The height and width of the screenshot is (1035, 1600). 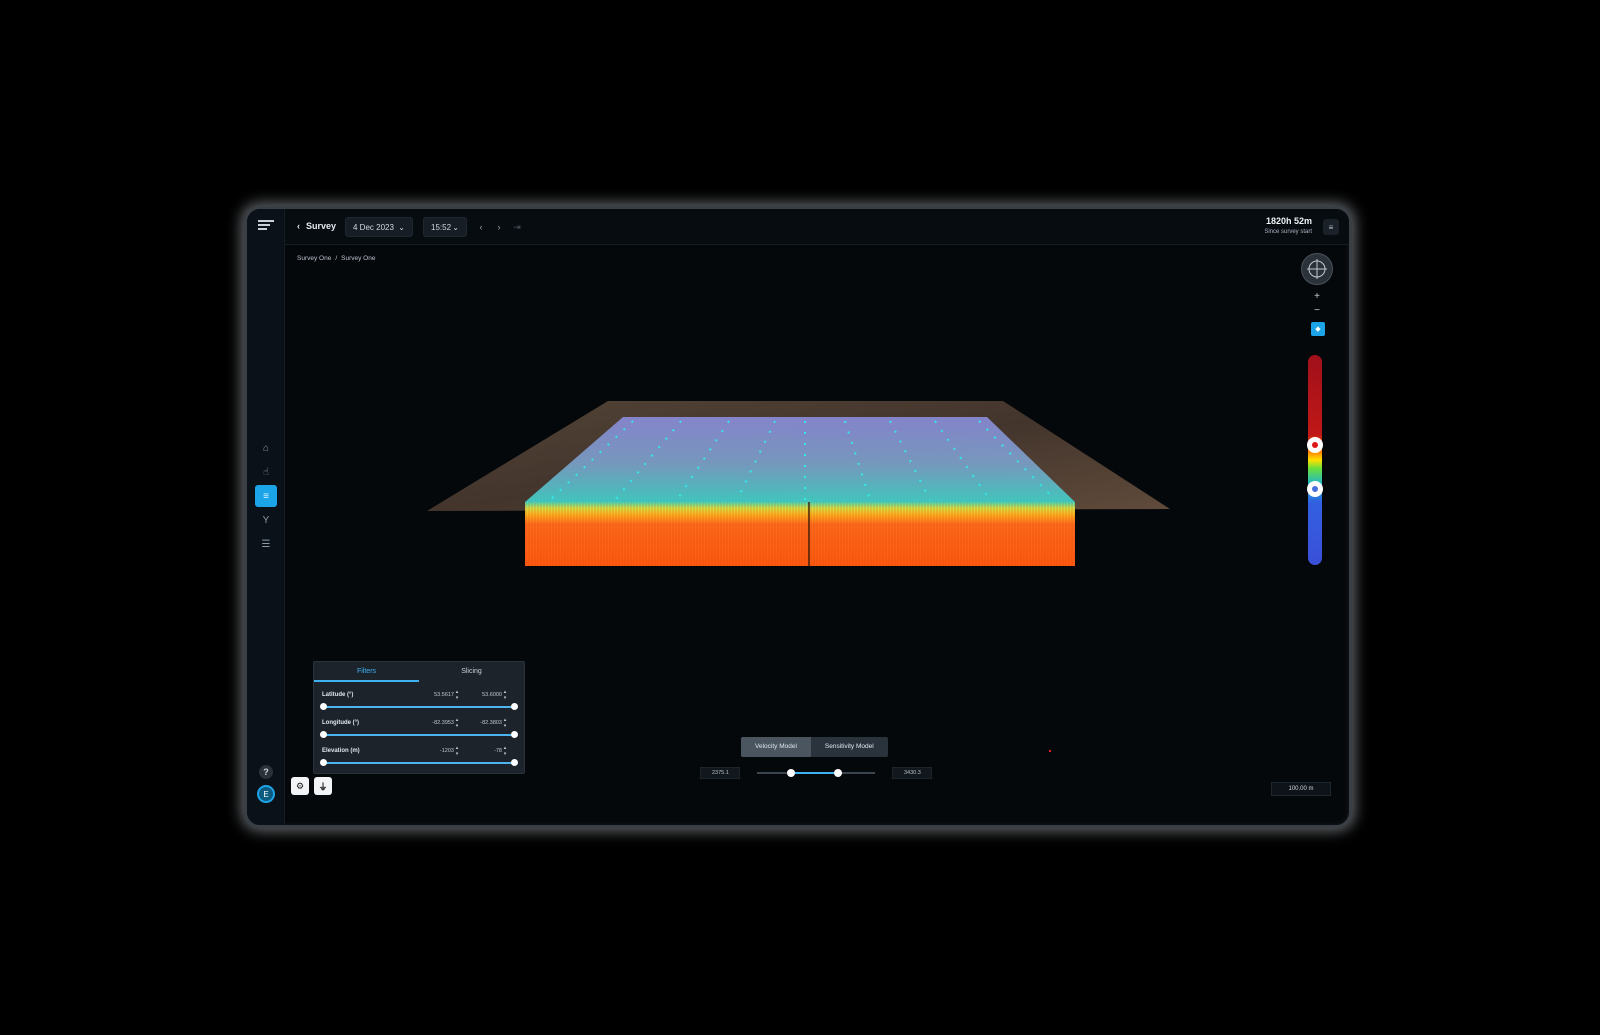 I want to click on longitude-max-handle, so click(x=514, y=734).